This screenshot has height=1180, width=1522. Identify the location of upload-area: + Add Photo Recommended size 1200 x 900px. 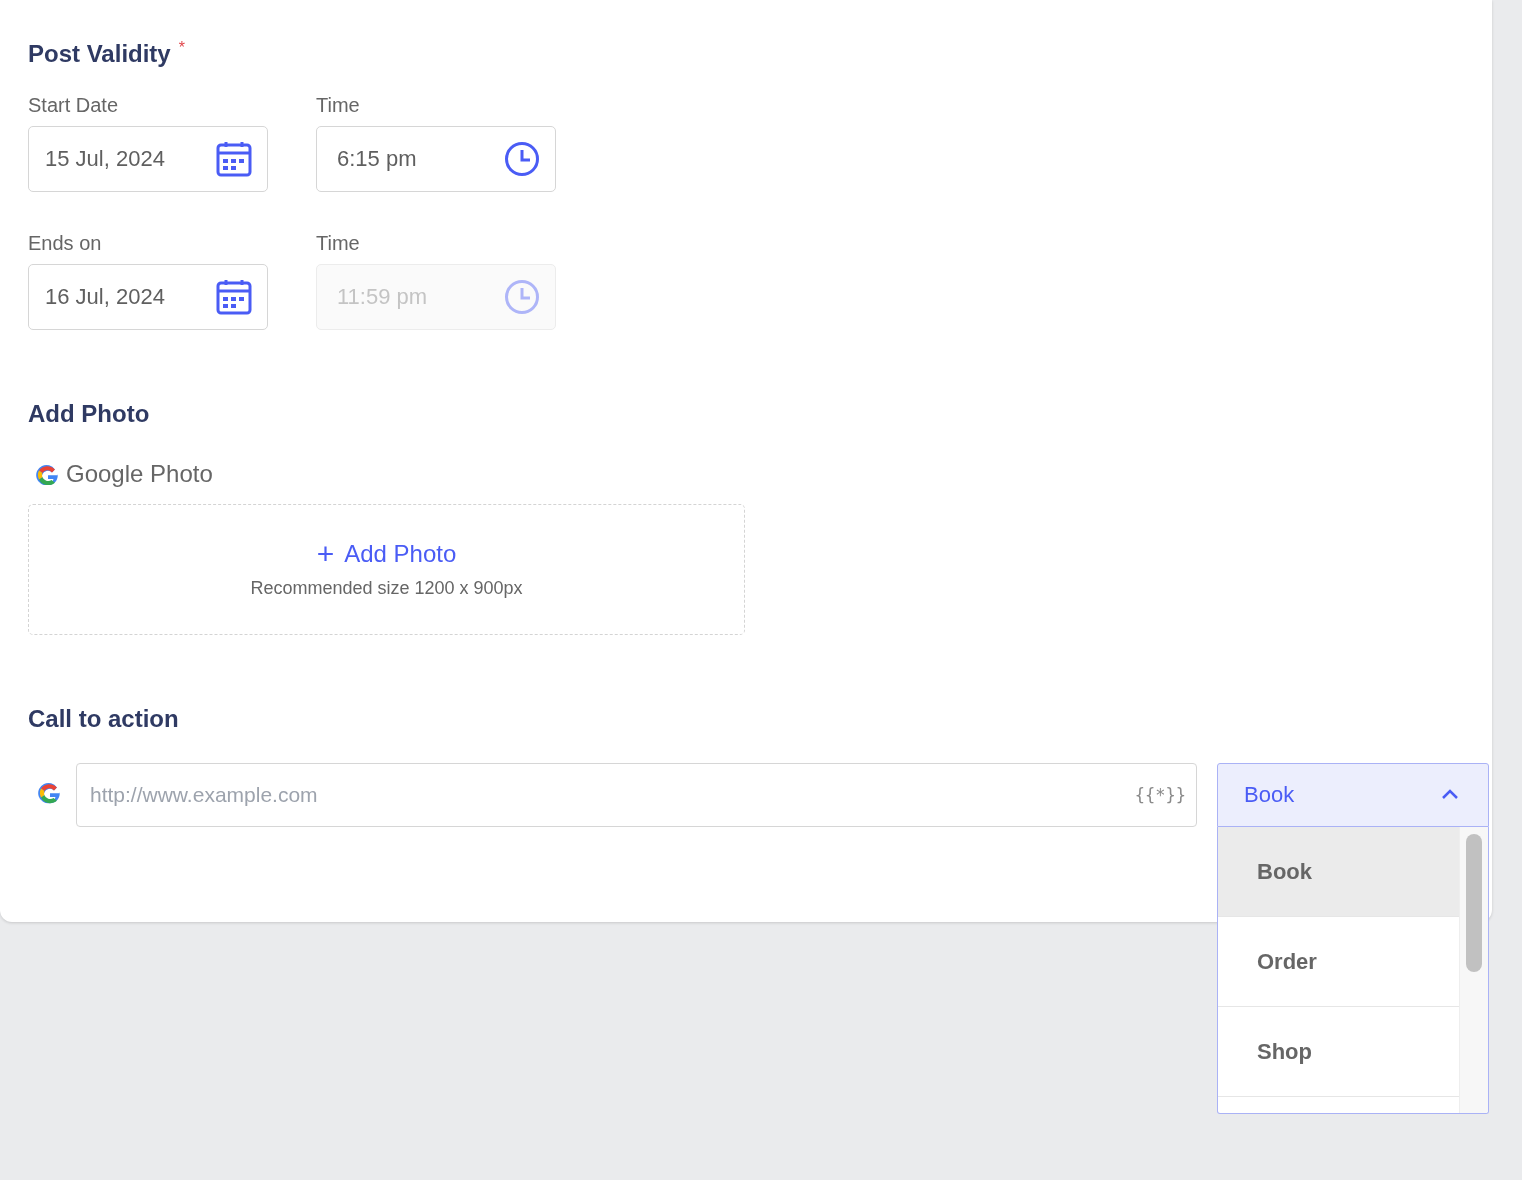
(386, 569).